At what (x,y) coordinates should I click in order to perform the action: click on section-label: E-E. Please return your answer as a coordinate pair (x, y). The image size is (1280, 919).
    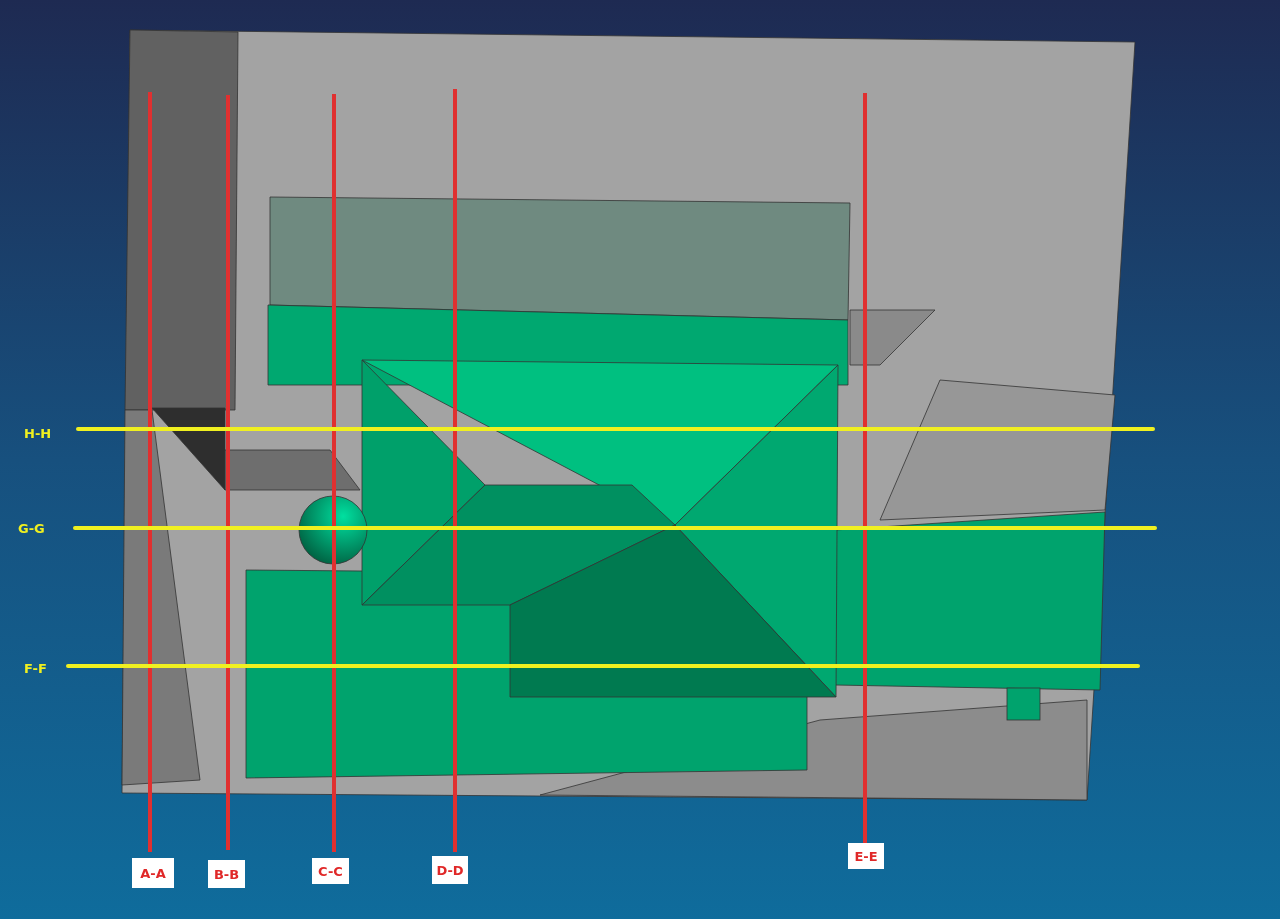
    Looking at the image, I should click on (866, 856).